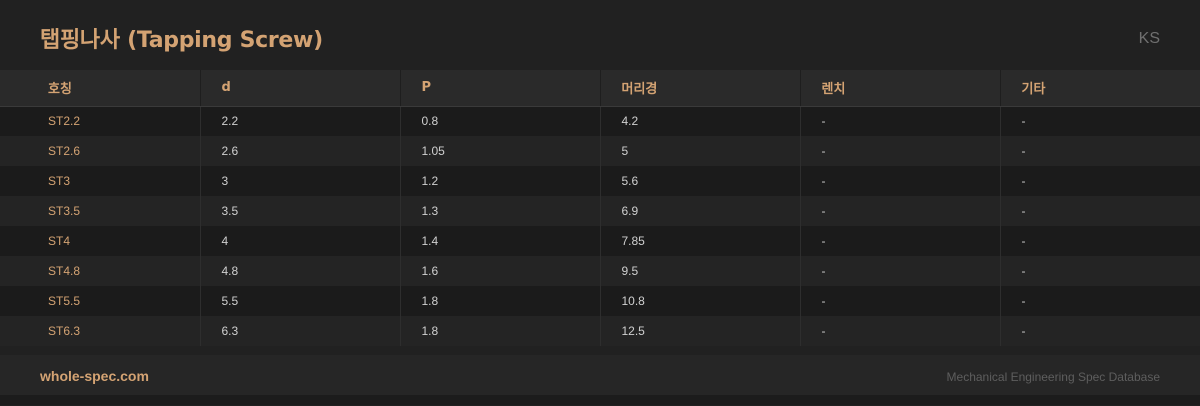 The height and width of the screenshot is (406, 1200). Describe the element at coordinates (100, 181) in the screenshot. I see `cell-name: ST3` at that location.